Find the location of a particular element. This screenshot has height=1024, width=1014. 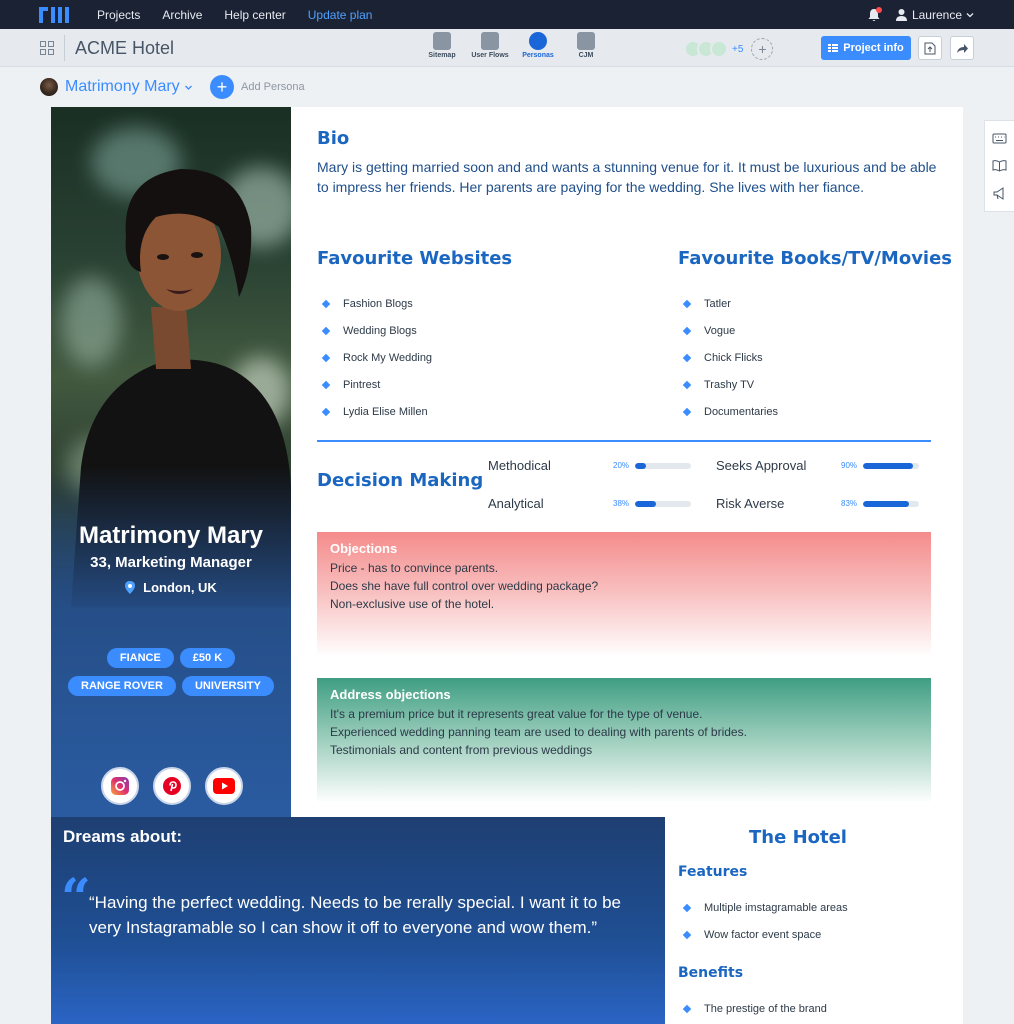

list-item: Vogue is located at coordinates (728, 330).